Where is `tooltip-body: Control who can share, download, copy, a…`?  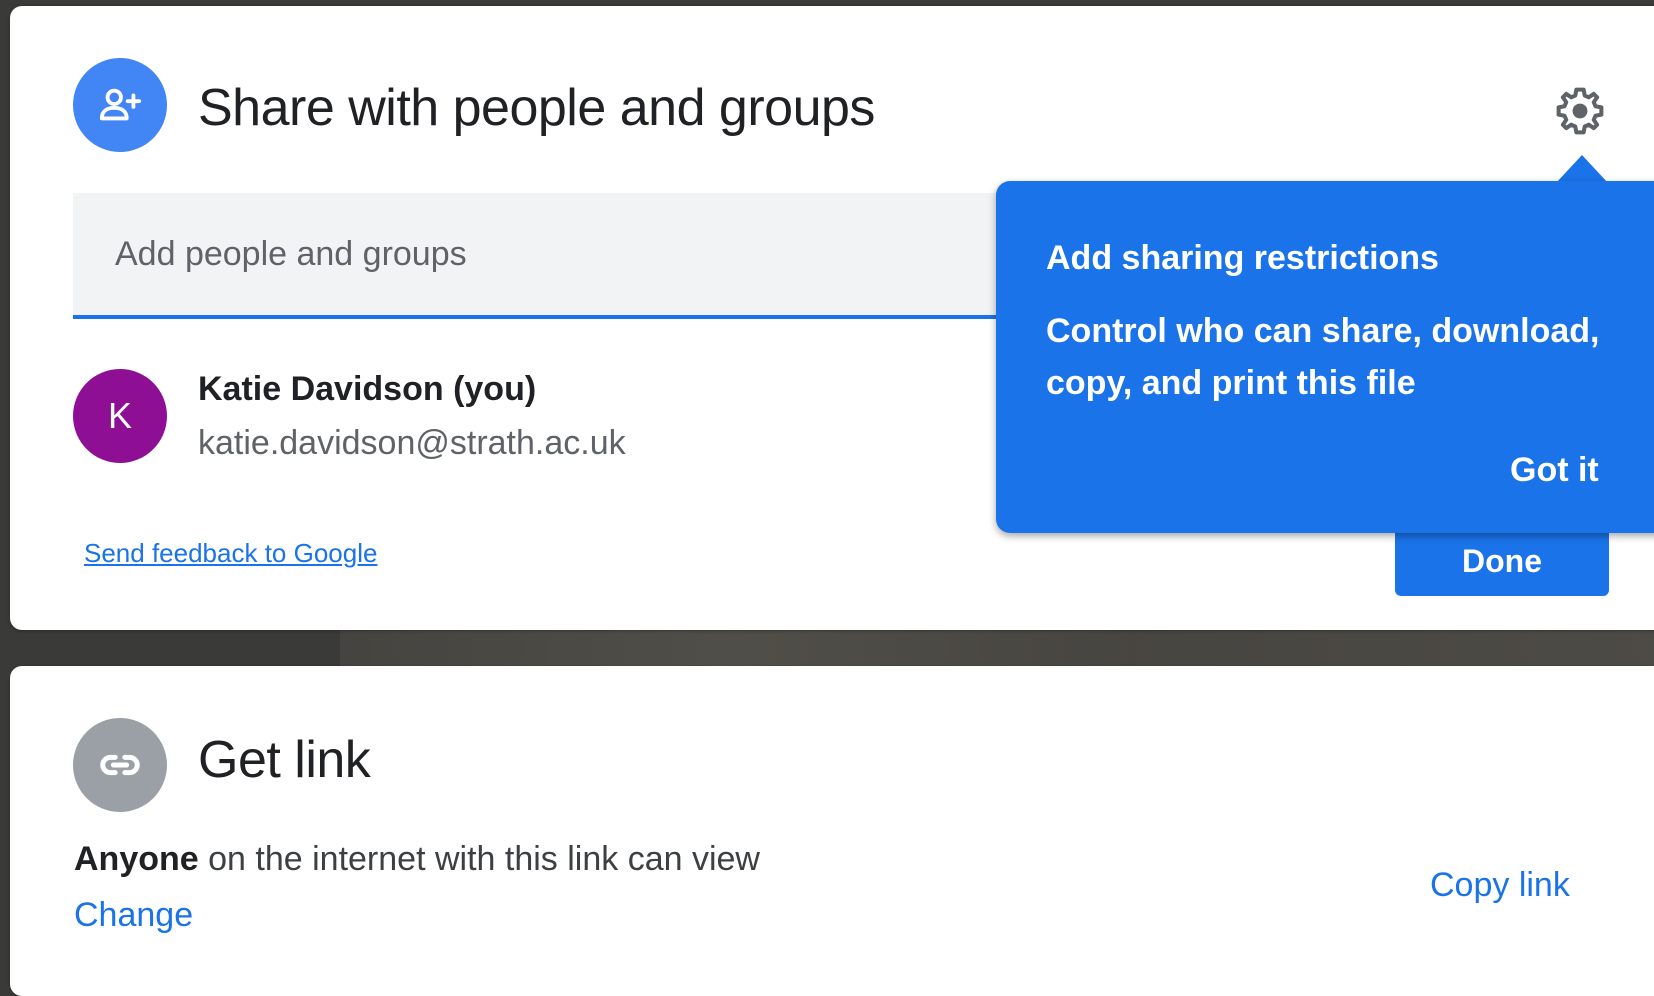 tooltip-body: Control who can share, download, copy, a… is located at coordinates (1323, 357).